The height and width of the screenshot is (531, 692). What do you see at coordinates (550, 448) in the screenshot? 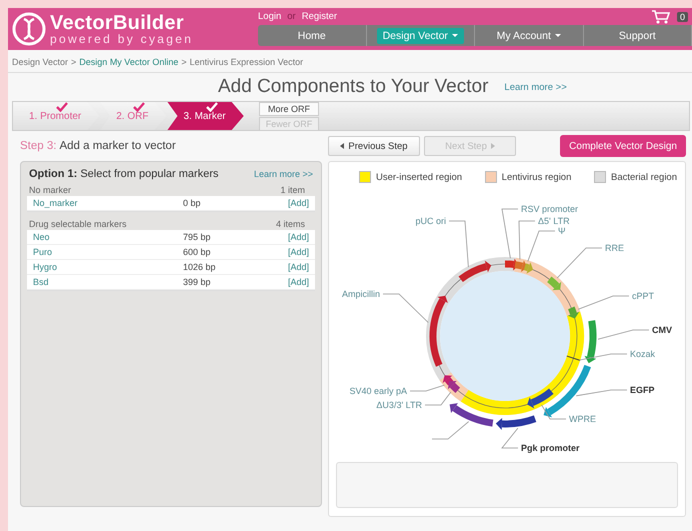
I see `feature-label: Pgk promoter` at bounding box center [550, 448].